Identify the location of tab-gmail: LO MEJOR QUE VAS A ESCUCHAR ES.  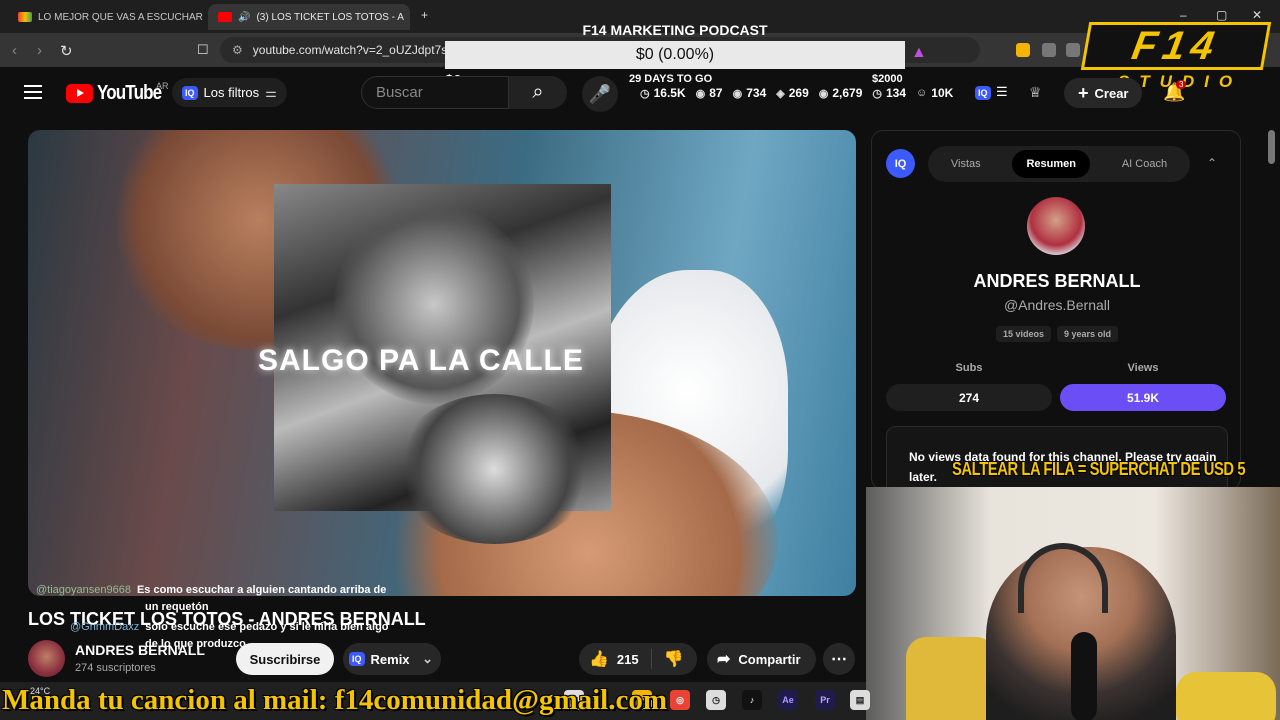
(107, 17).